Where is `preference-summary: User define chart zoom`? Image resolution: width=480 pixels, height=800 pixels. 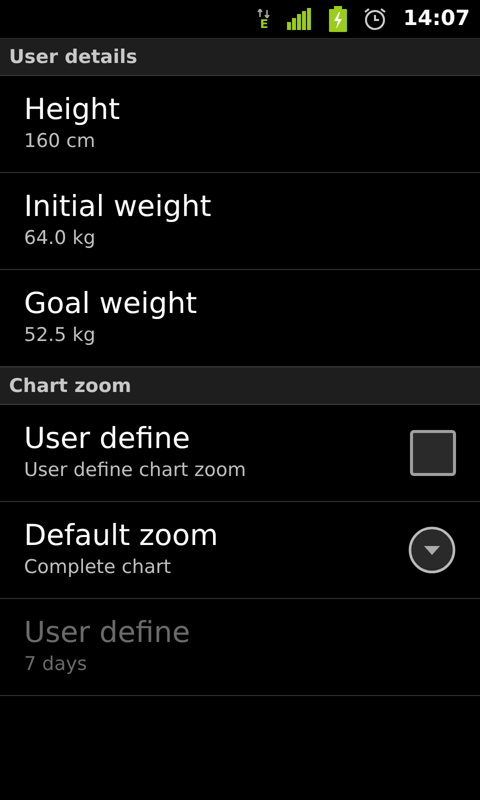 preference-summary: User define chart zoom is located at coordinates (135, 471).